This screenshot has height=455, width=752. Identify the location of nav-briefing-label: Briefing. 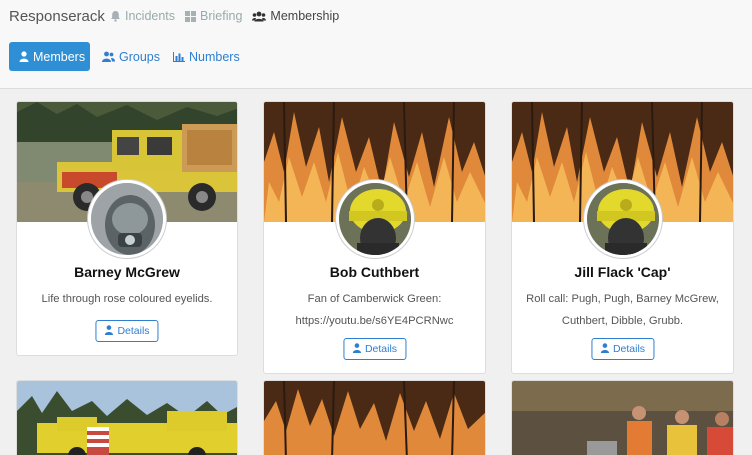
(221, 16).